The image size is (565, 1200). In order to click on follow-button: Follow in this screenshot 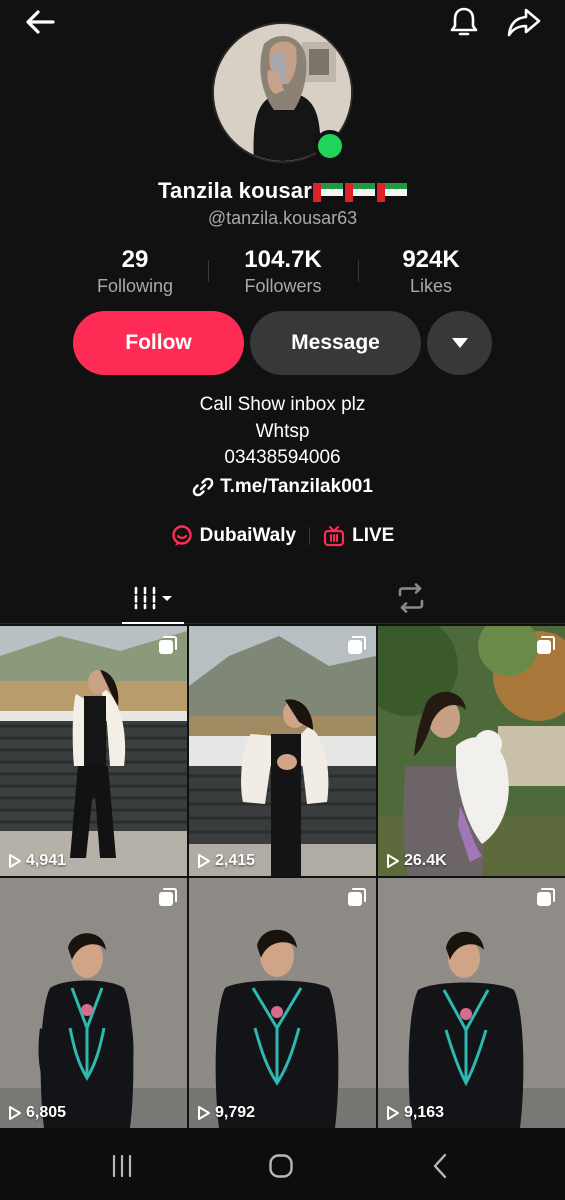, I will do `click(158, 343)`.